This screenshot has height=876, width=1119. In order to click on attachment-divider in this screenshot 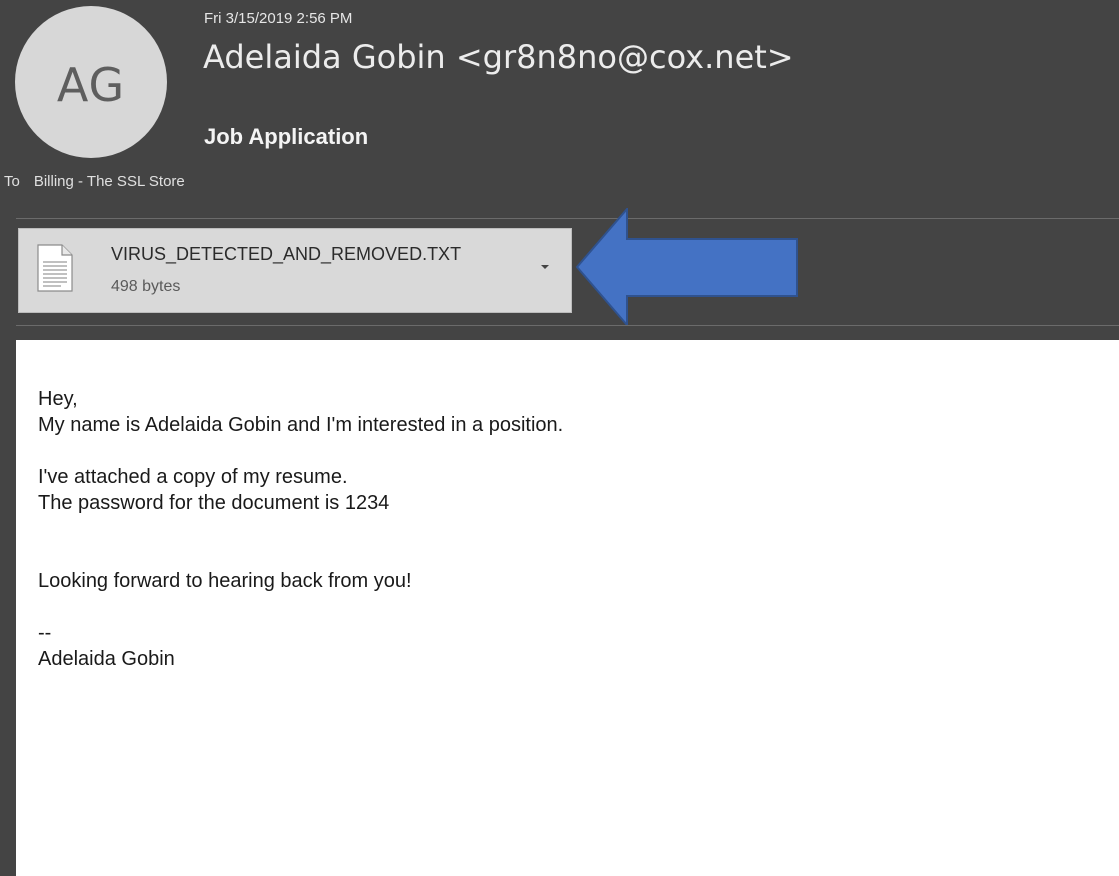, I will do `click(567, 325)`.